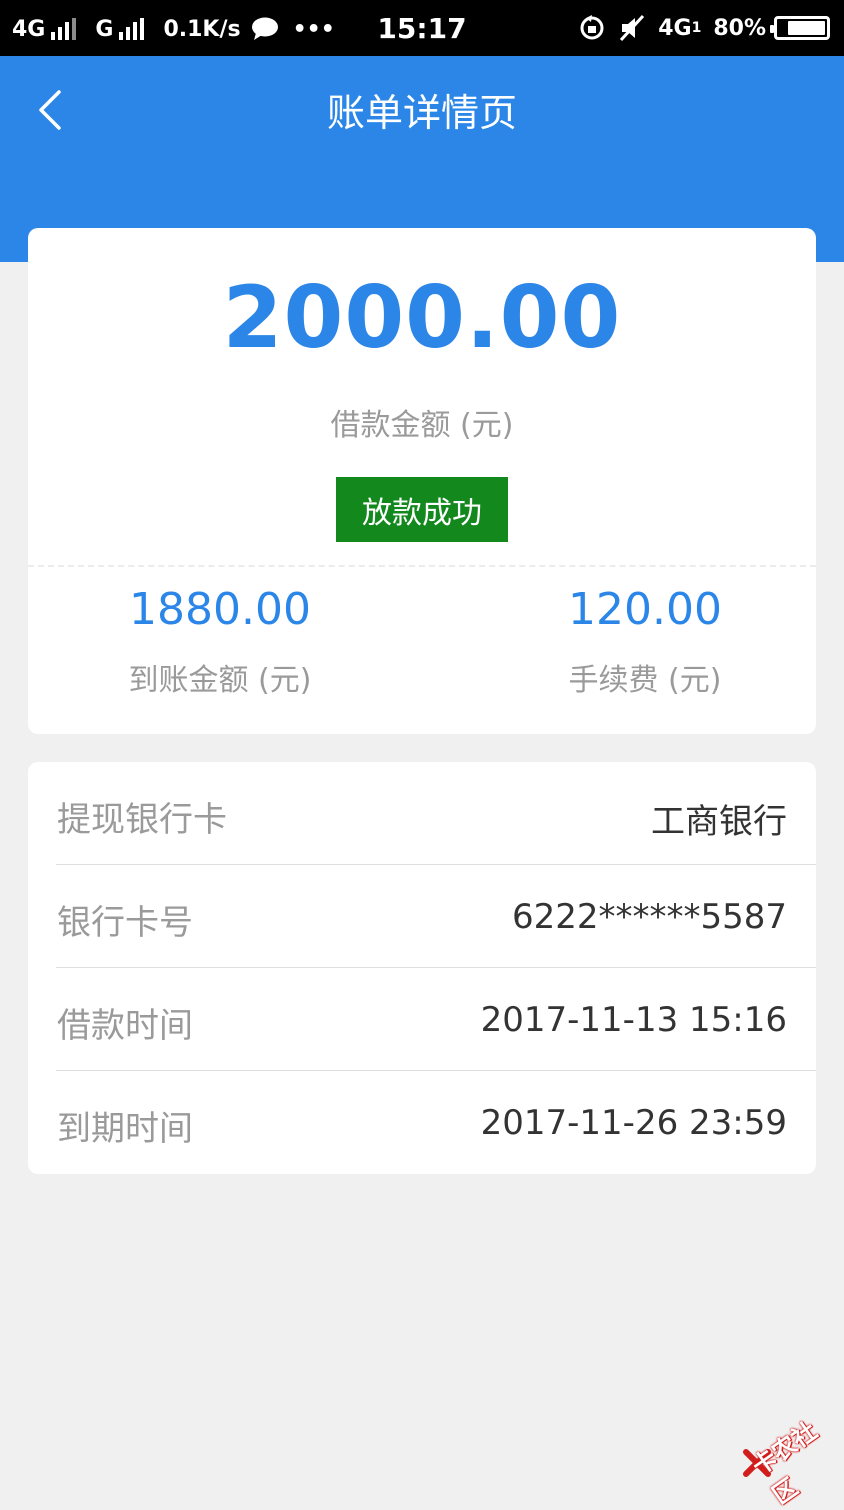 The width and height of the screenshot is (844, 1510). I want to click on watermark-logo: 卡农社区, so click(792, 1457).